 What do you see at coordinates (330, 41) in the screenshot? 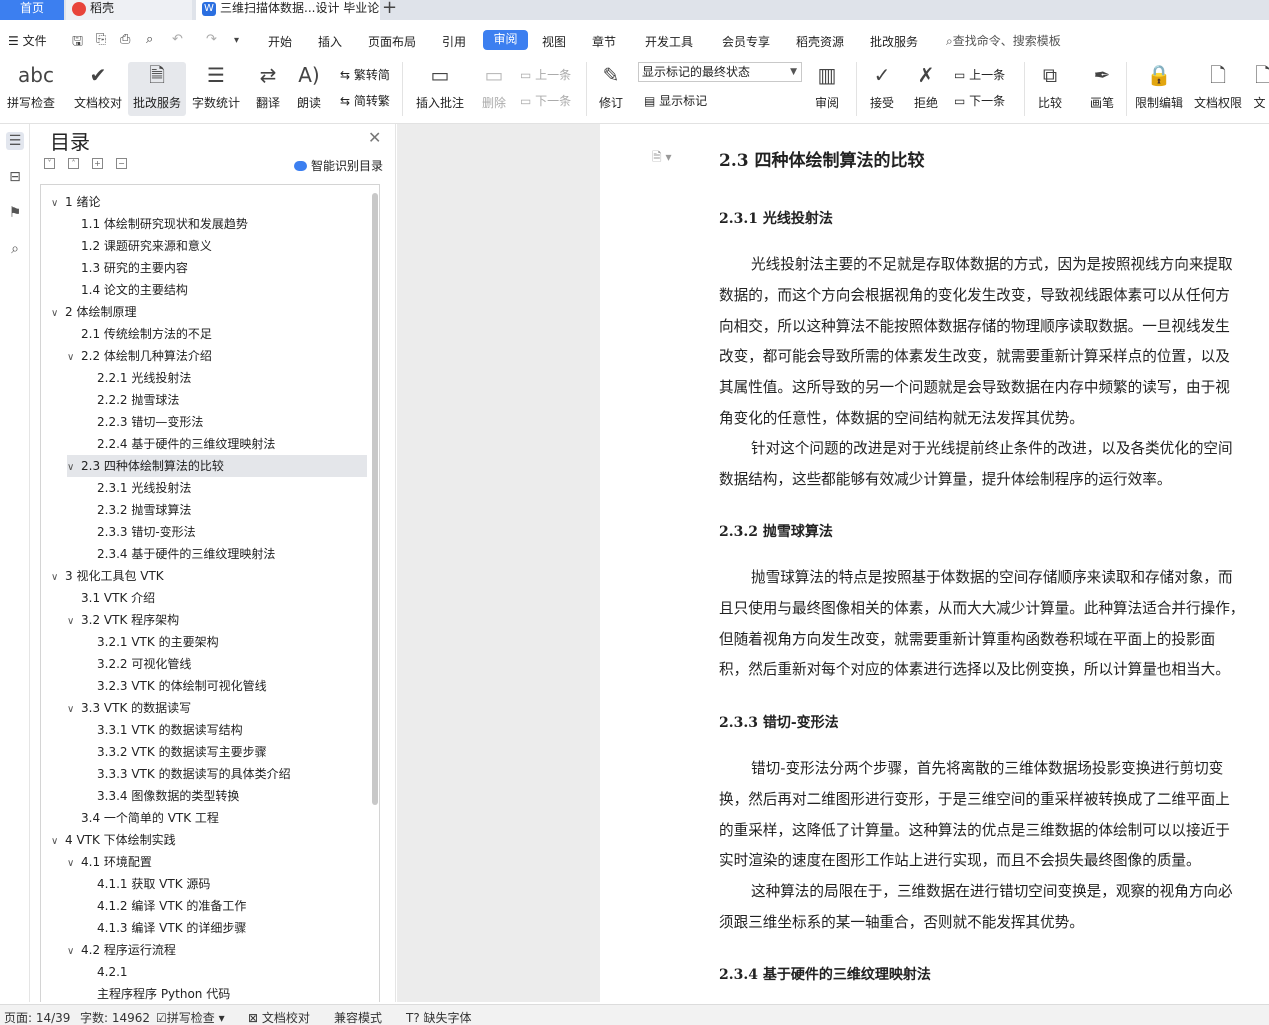
I see `menu-insert: 插入` at bounding box center [330, 41].